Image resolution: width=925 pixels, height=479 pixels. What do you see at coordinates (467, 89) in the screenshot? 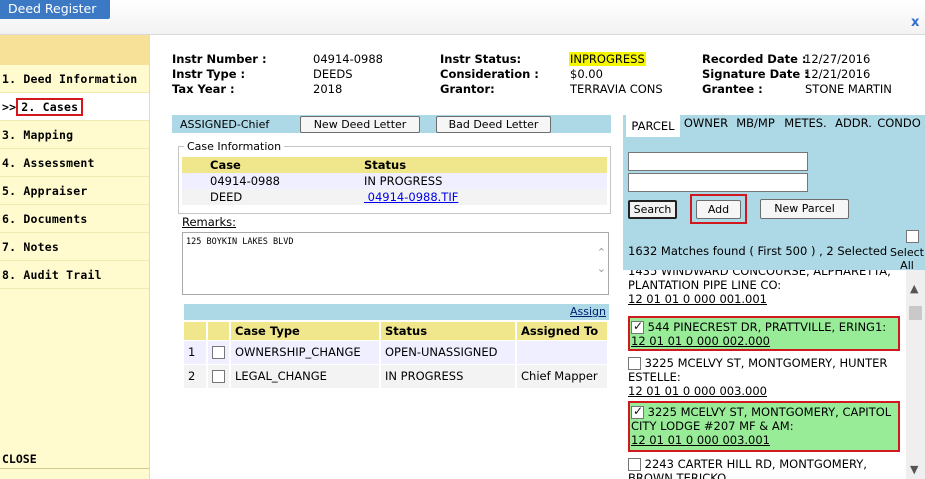
I see `grantor-label: Grantor:` at bounding box center [467, 89].